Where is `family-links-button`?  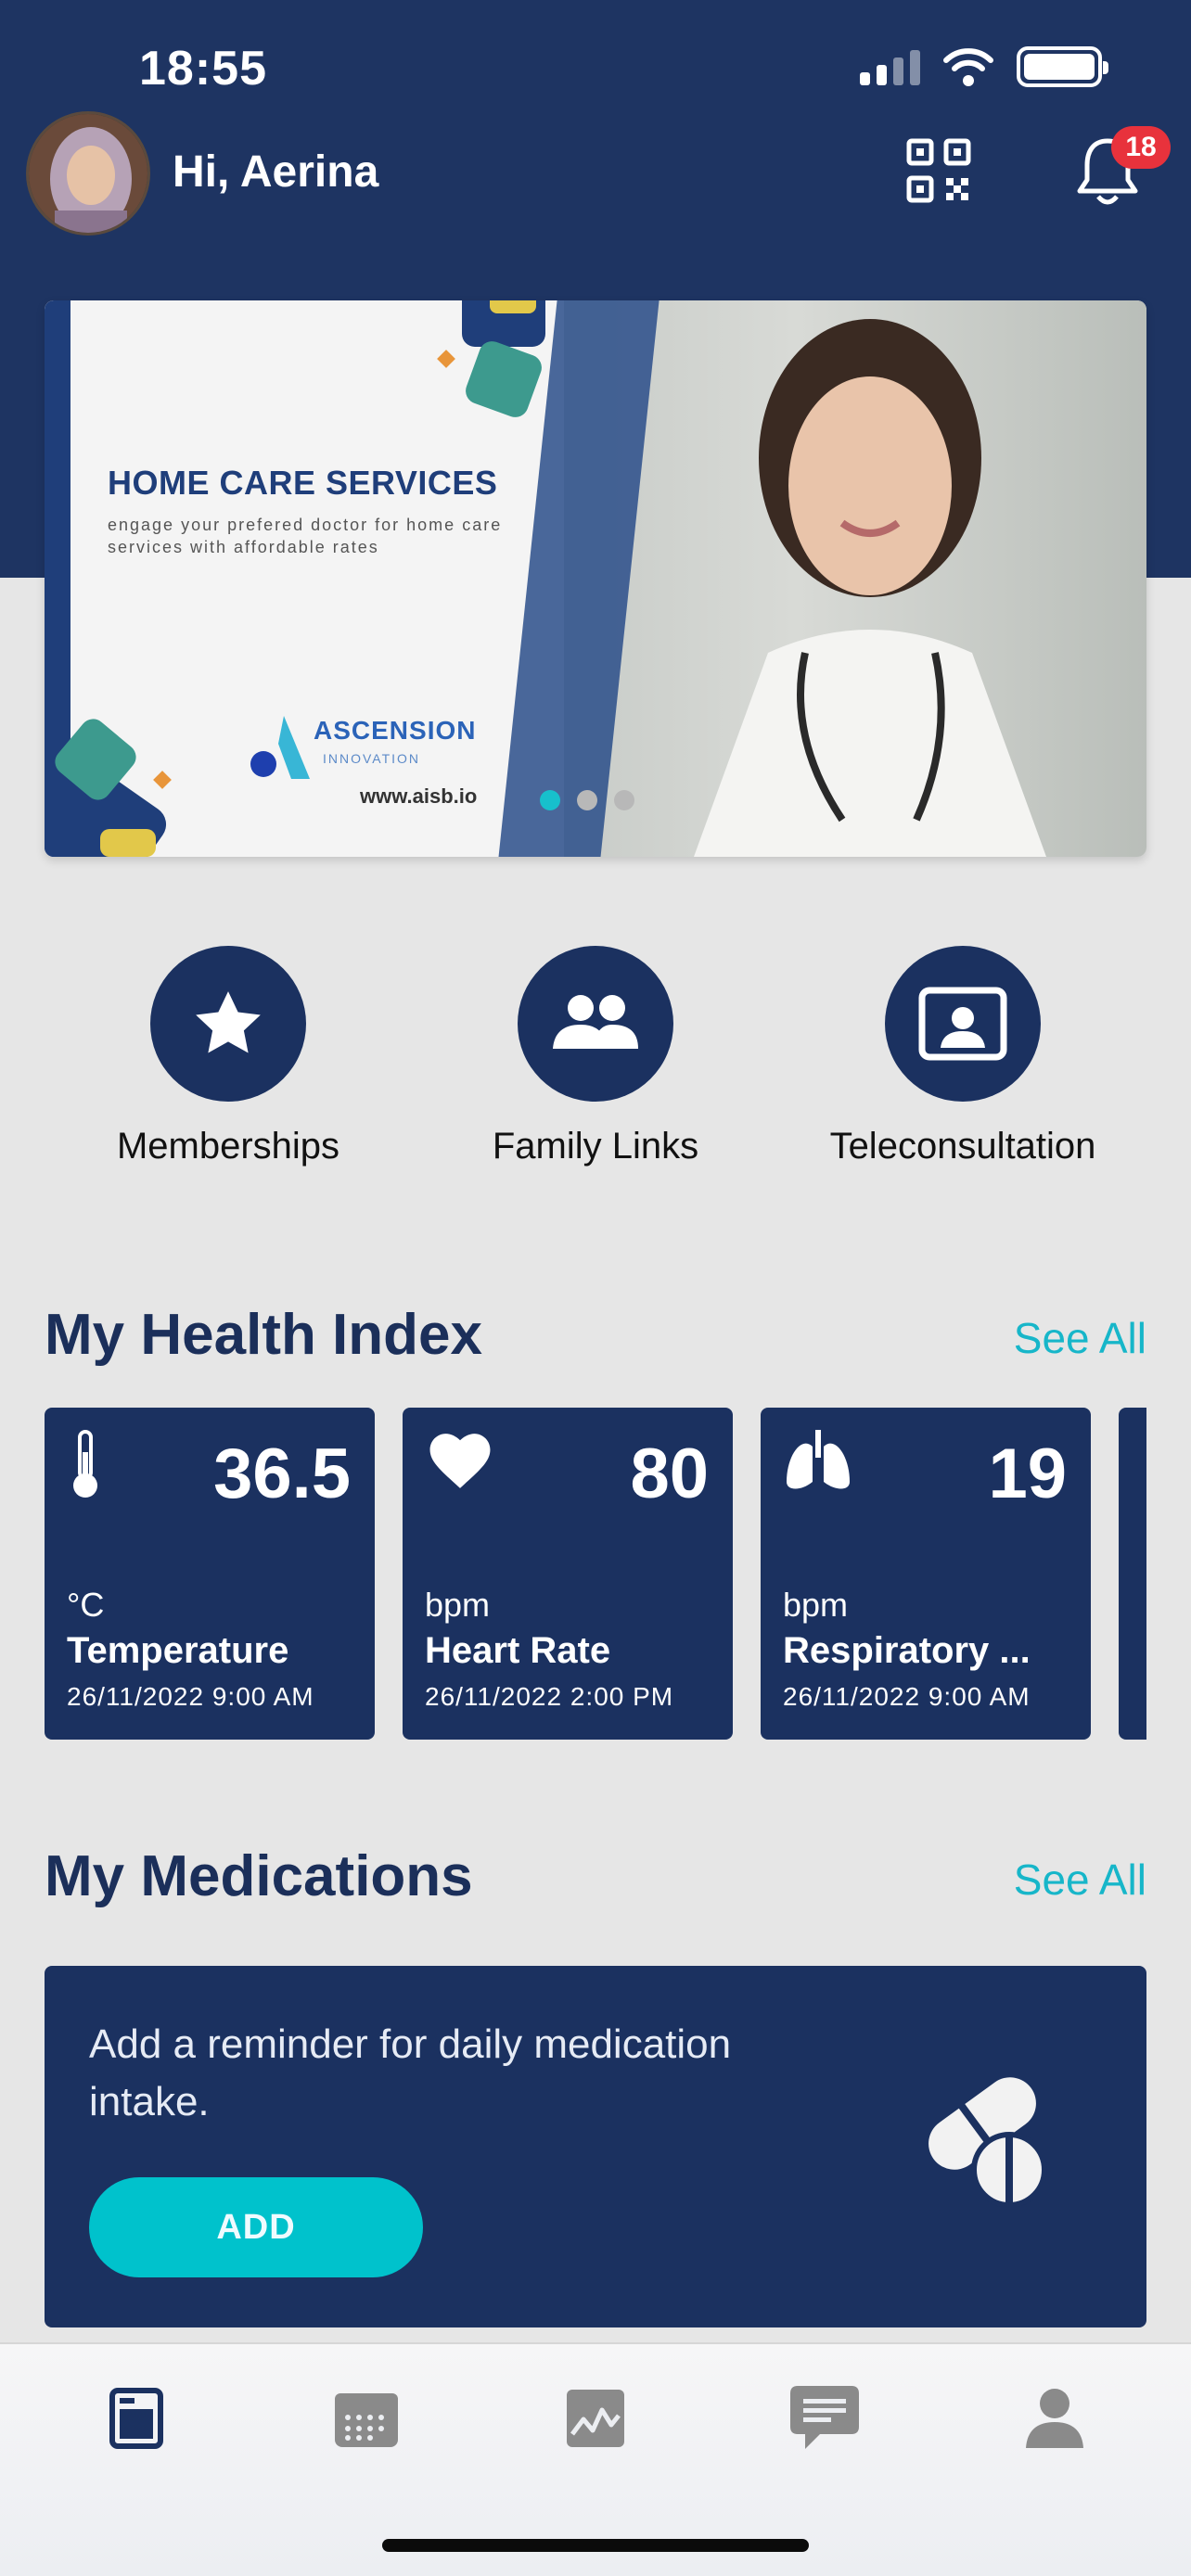
family-links-button is located at coordinates (595, 1024).